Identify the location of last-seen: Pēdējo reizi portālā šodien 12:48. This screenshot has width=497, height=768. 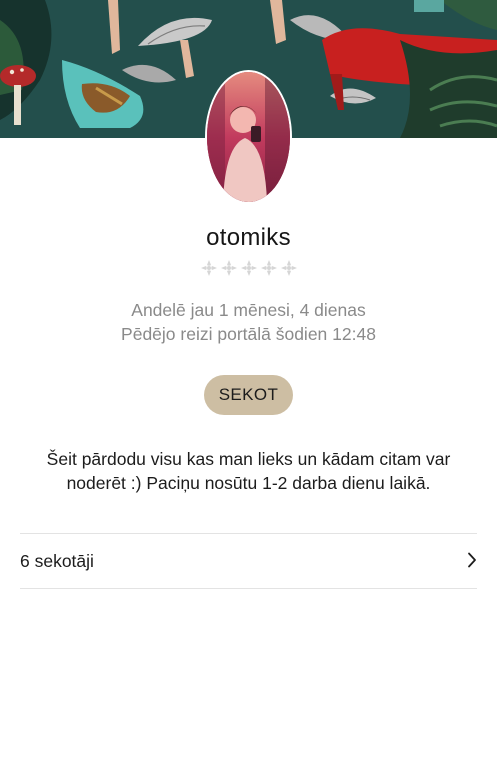
(248, 334).